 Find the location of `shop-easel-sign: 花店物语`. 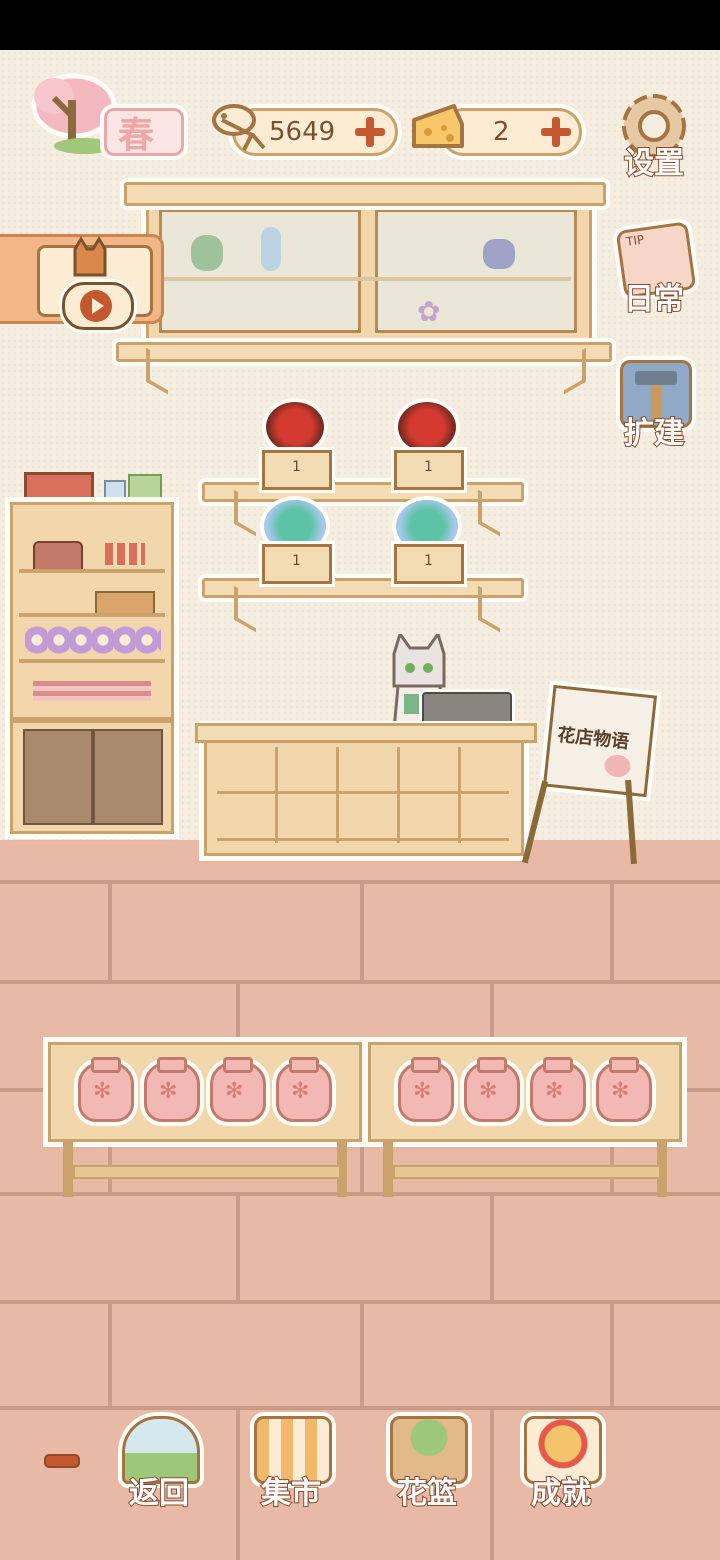

shop-easel-sign: 花店物语 is located at coordinates (600, 741).